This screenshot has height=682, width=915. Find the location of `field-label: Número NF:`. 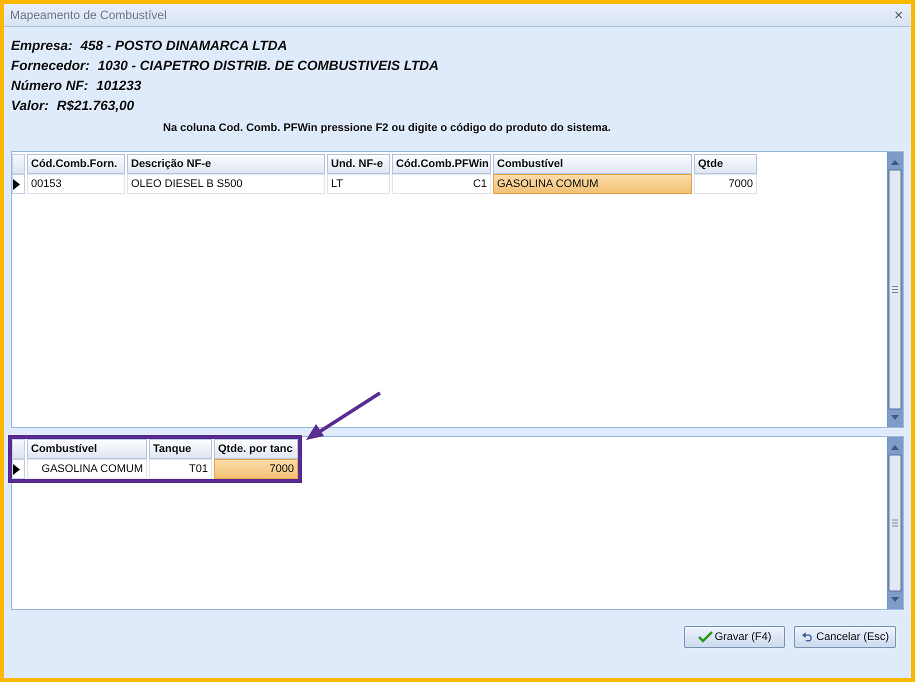

field-label: Número NF: is located at coordinates (49, 85).